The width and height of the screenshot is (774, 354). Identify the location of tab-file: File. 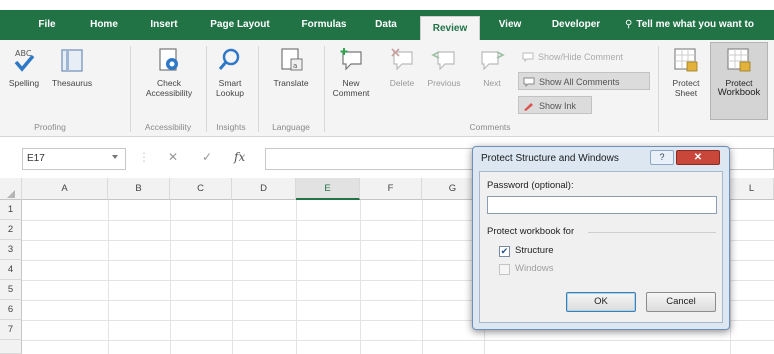
(47, 25).